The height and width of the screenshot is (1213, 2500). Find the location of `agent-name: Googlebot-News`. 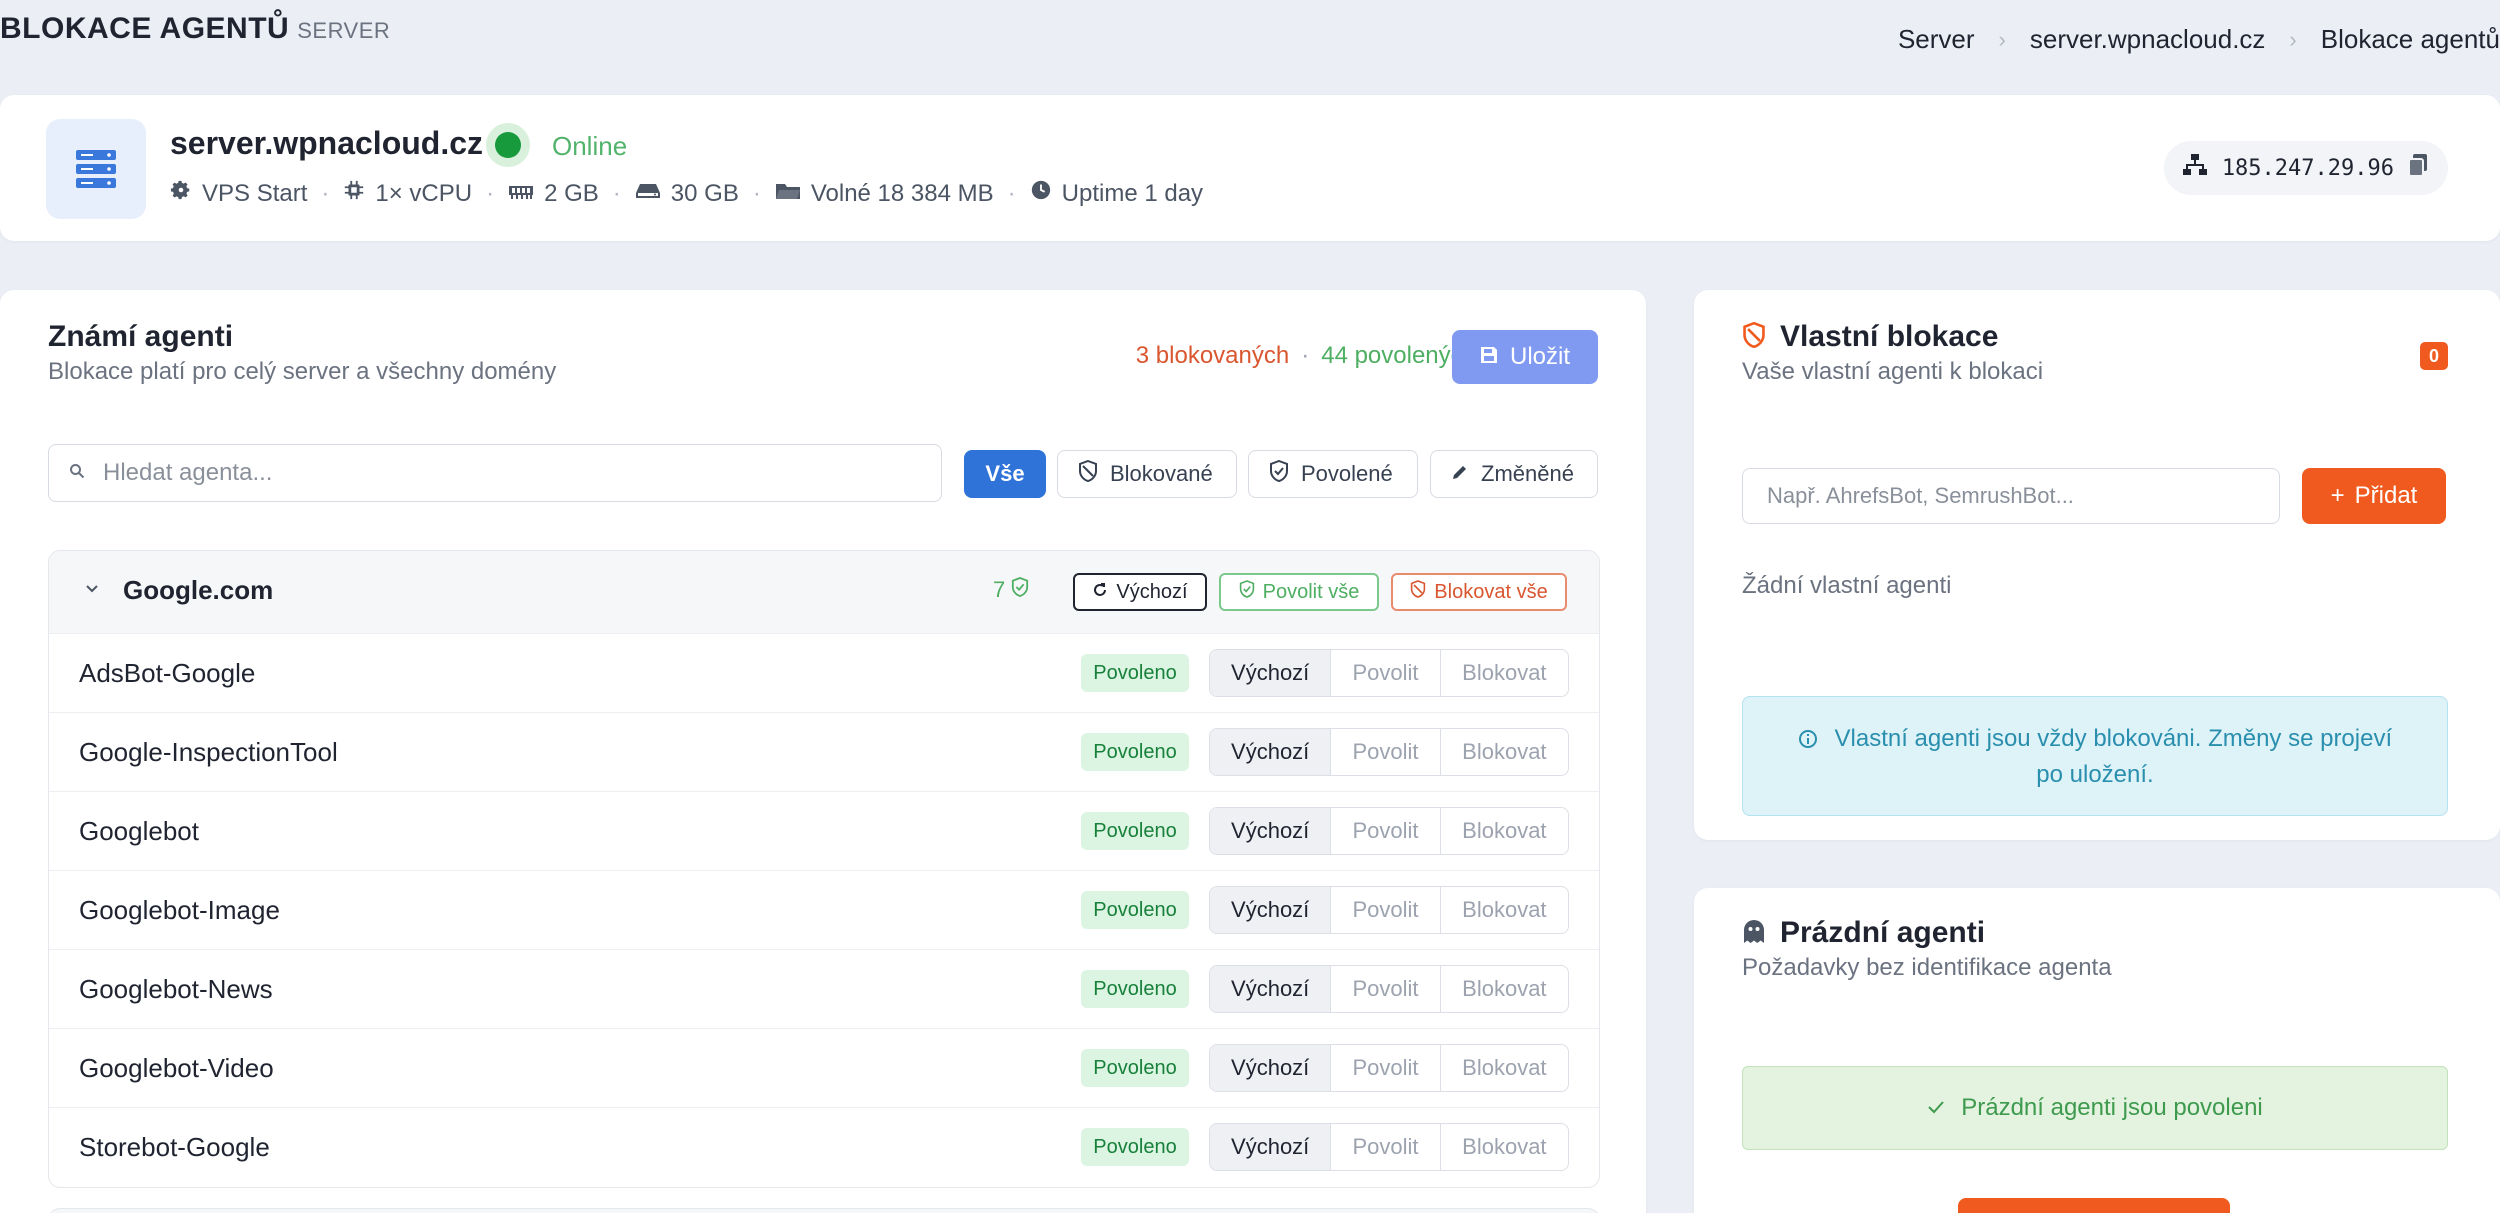

agent-name: Googlebot-News is located at coordinates (176, 989).